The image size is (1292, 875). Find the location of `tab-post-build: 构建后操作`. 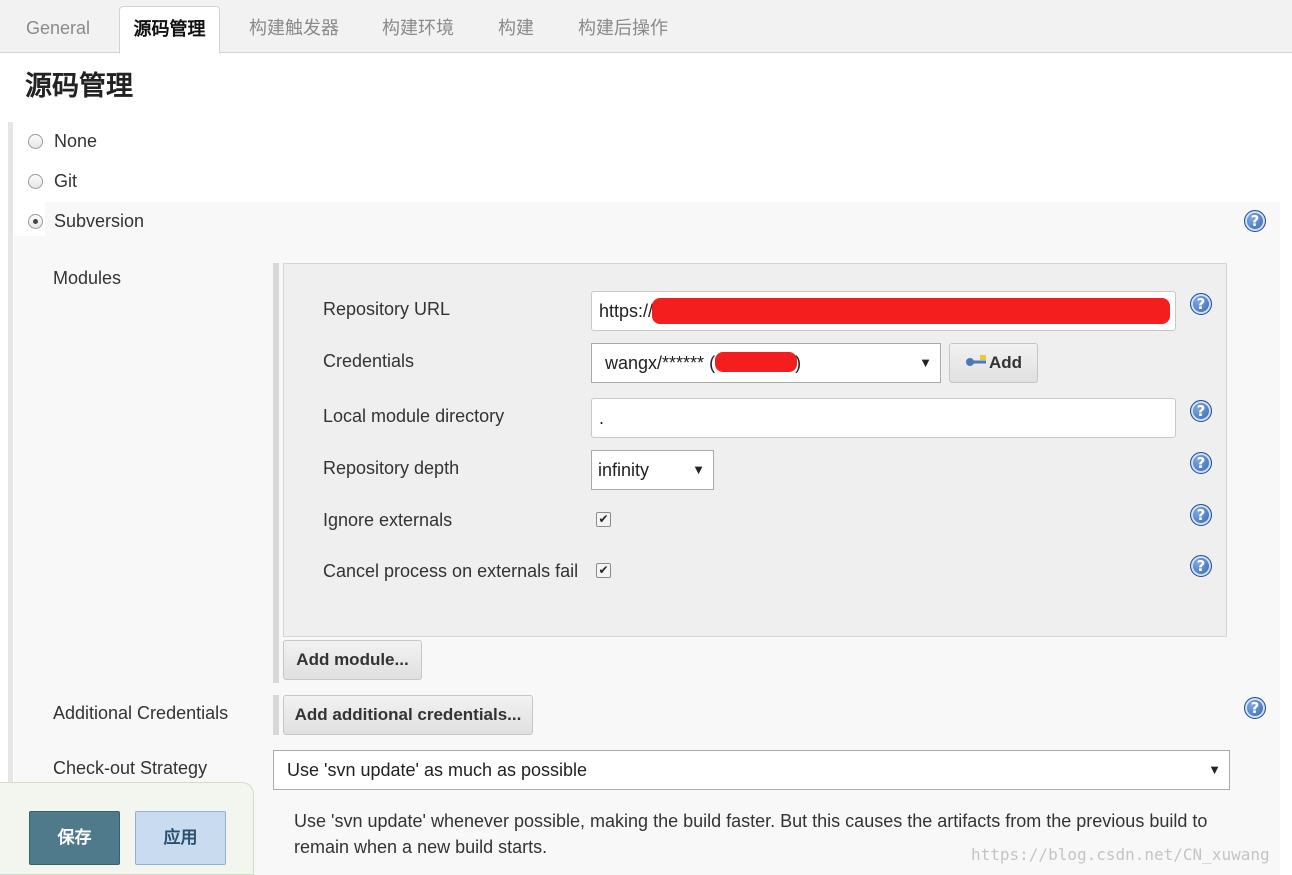

tab-post-build: 构建后操作 is located at coordinates (623, 29).